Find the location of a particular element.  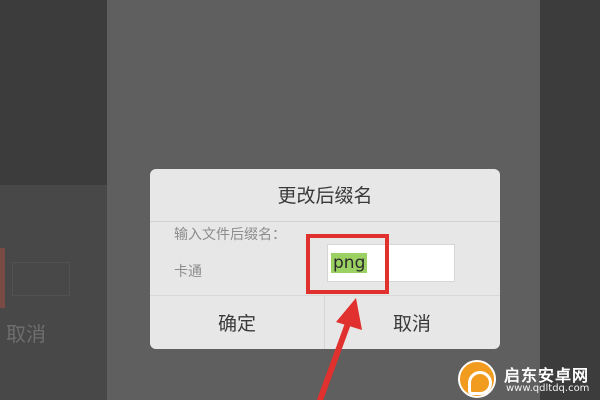

background-input-ghost is located at coordinates (41, 279).